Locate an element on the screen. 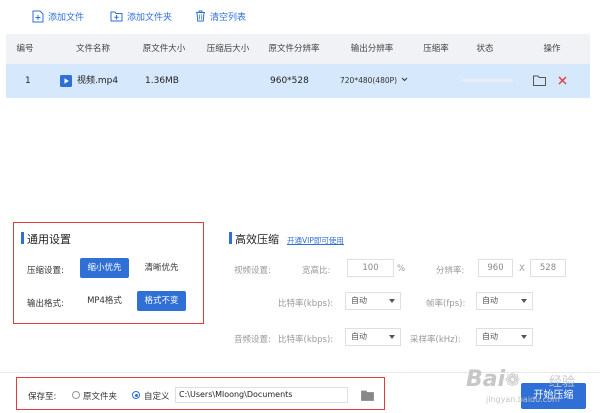 The image size is (600, 413). row-orig-resolution: 960*528 is located at coordinates (289, 81).